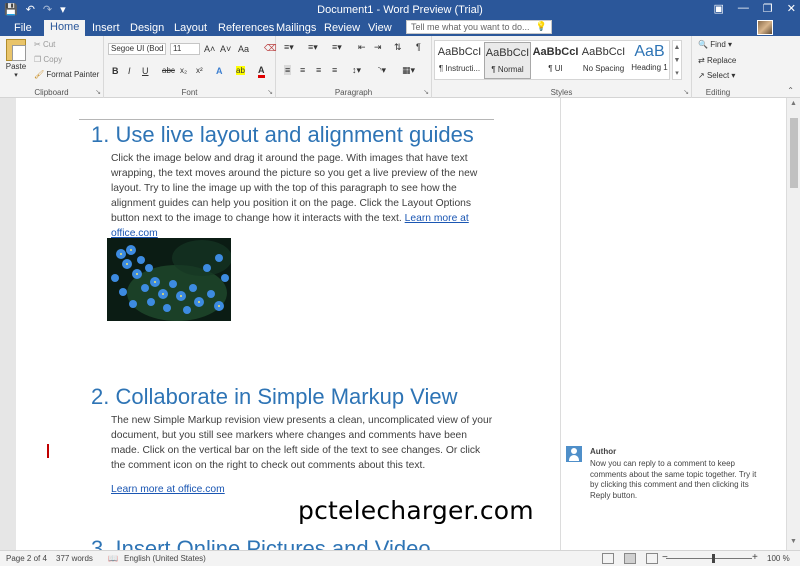 Image resolution: width=800 pixels, height=566 pixels. Describe the element at coordinates (608, 558) in the screenshot. I see `read-mode-icon` at that location.